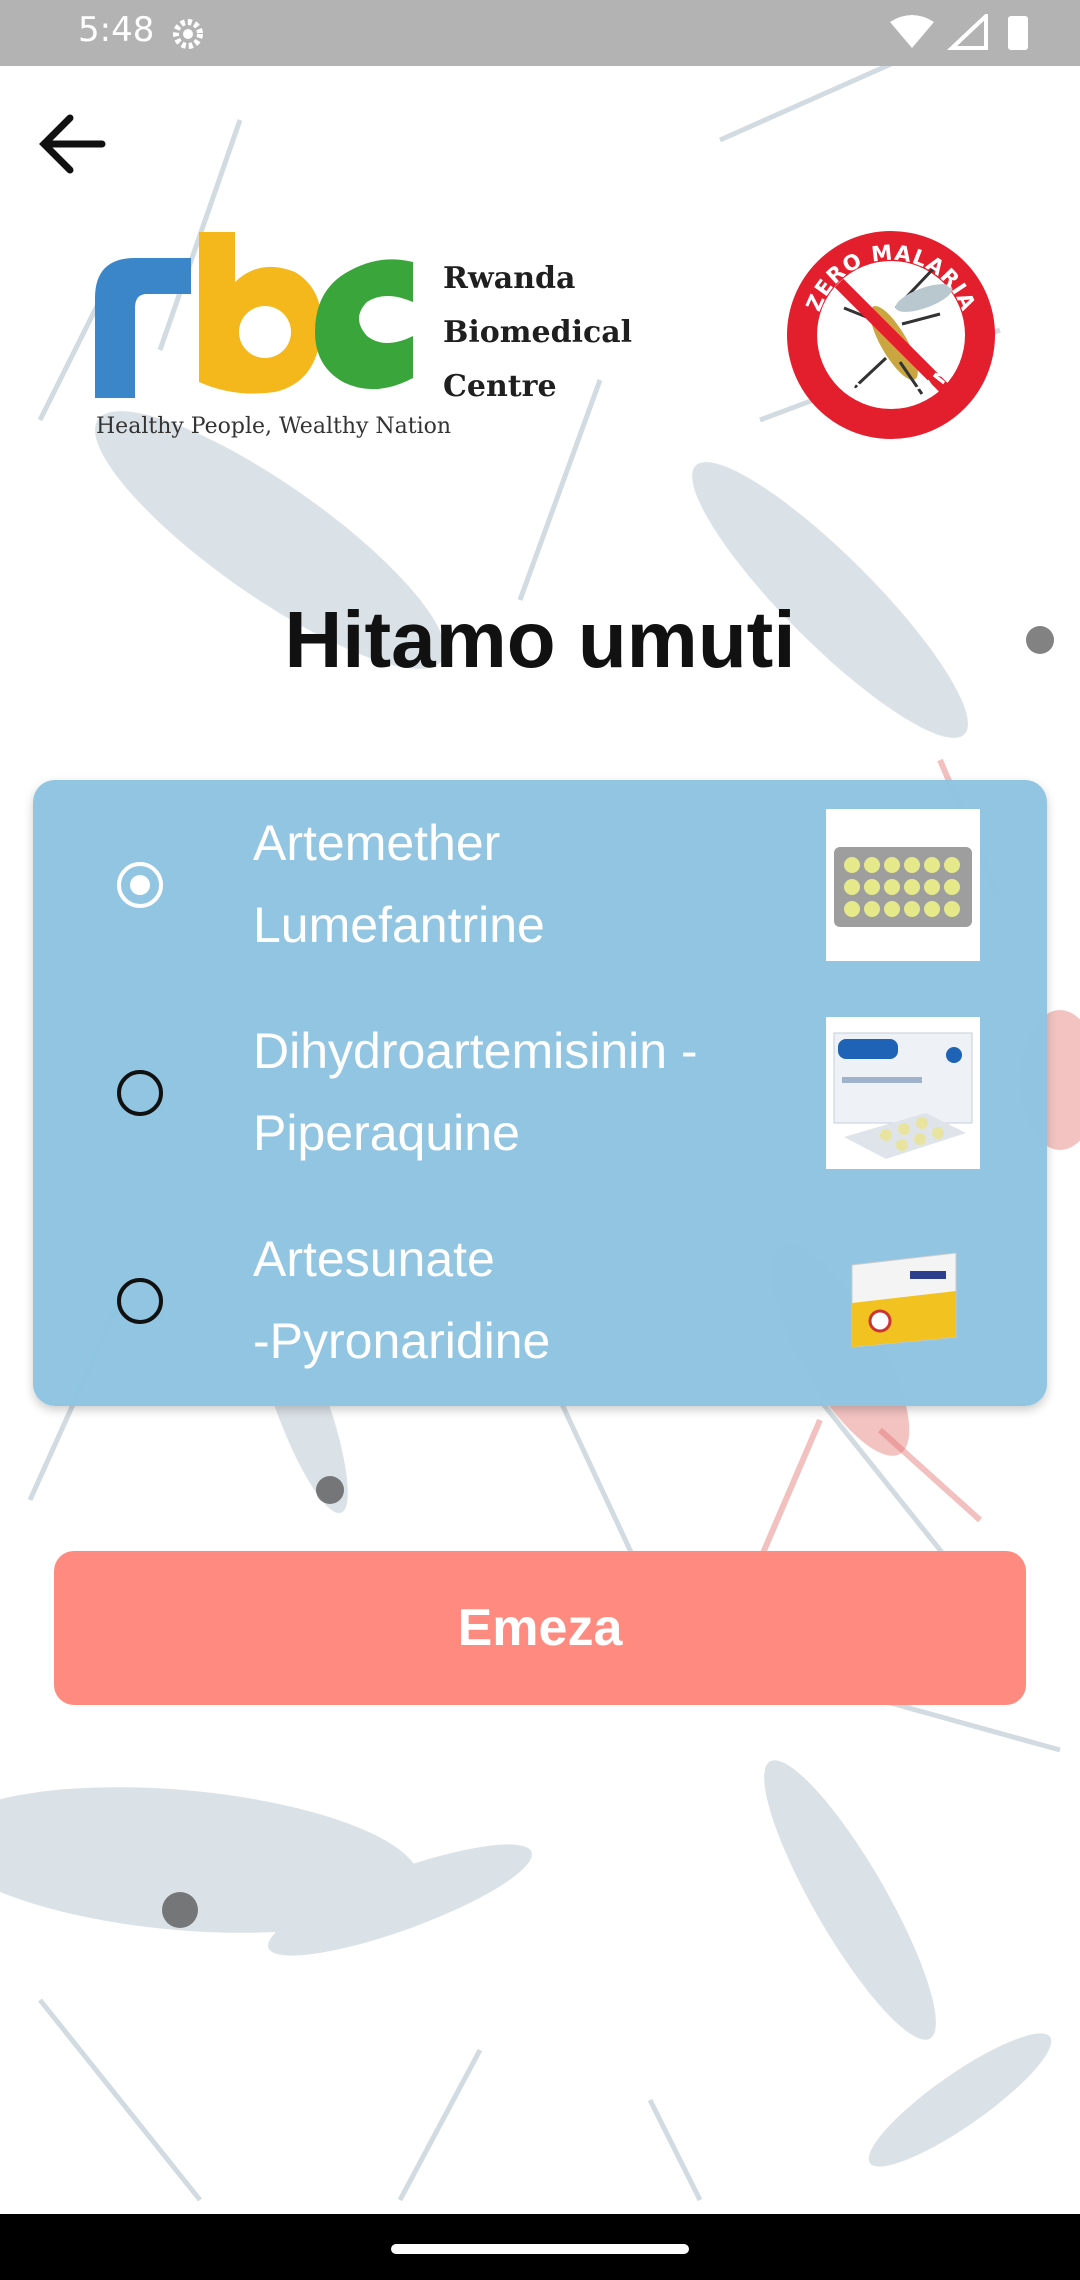 The image size is (1080, 2280). Describe the element at coordinates (509, 278) in the screenshot. I see `rbc-word-1: Rwanda` at that location.